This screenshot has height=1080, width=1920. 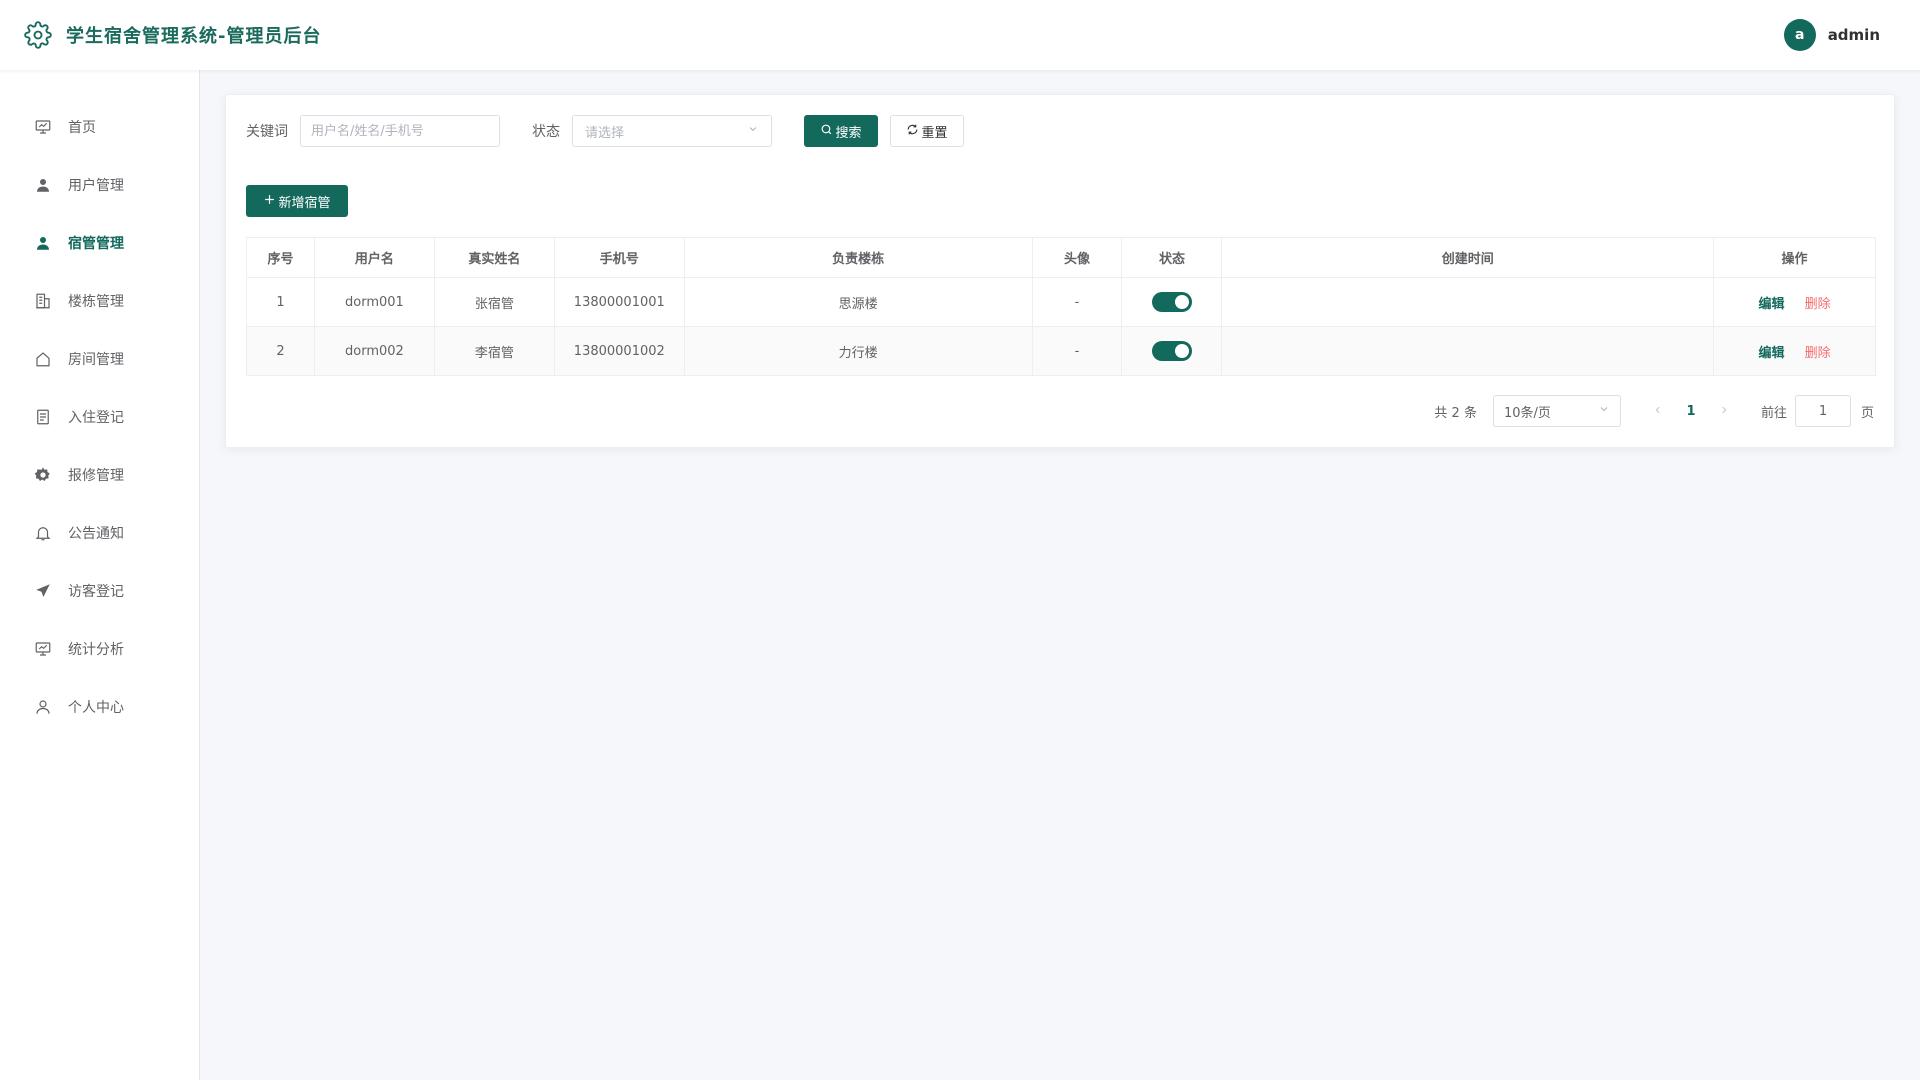 What do you see at coordinates (858, 351) in the screenshot?
I see `cell-building: 力行楼` at bounding box center [858, 351].